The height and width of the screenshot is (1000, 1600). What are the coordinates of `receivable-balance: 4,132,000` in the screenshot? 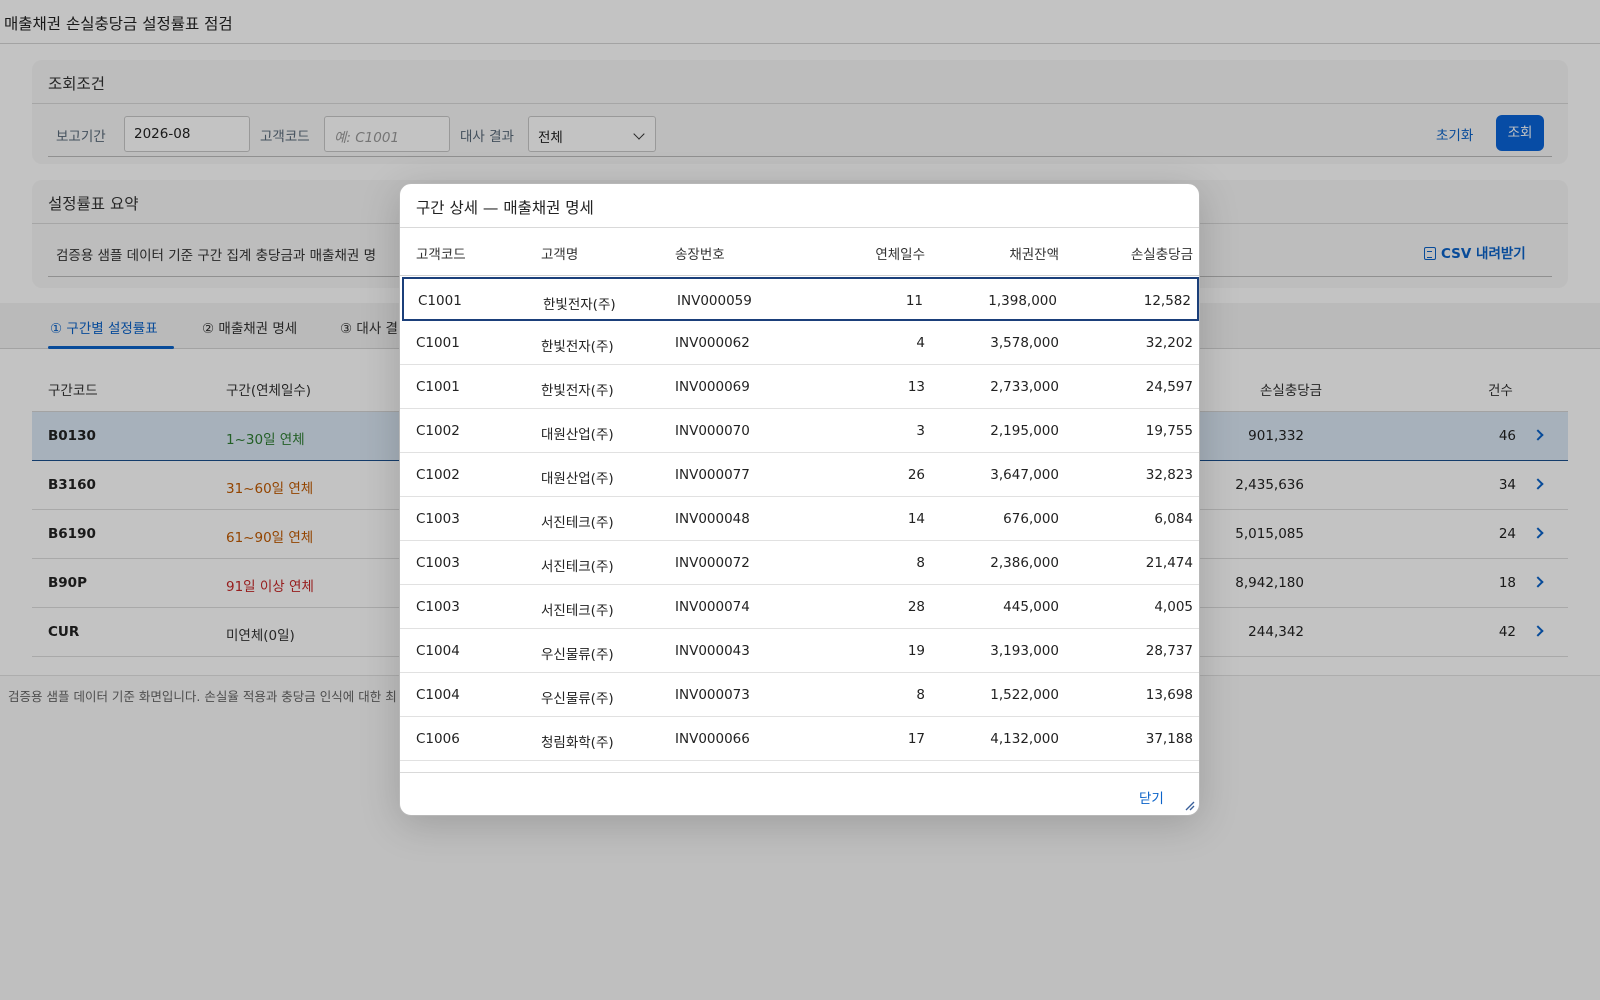 It's located at (1024, 739).